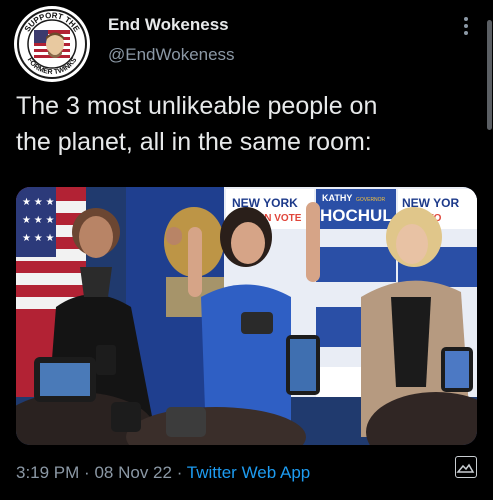 The image size is (493, 500). I want to click on avatar: SUPPORT THE FORMER TWINKS, so click(52, 44).